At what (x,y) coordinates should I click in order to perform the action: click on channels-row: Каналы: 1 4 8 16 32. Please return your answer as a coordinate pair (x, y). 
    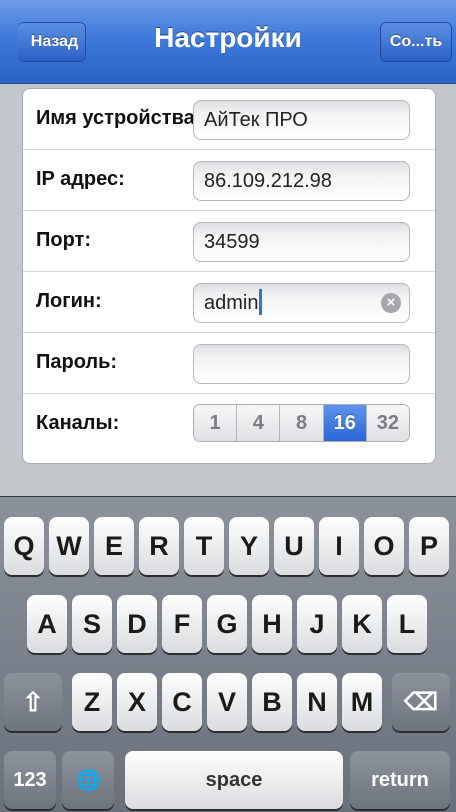
    Looking at the image, I should click on (229, 424).